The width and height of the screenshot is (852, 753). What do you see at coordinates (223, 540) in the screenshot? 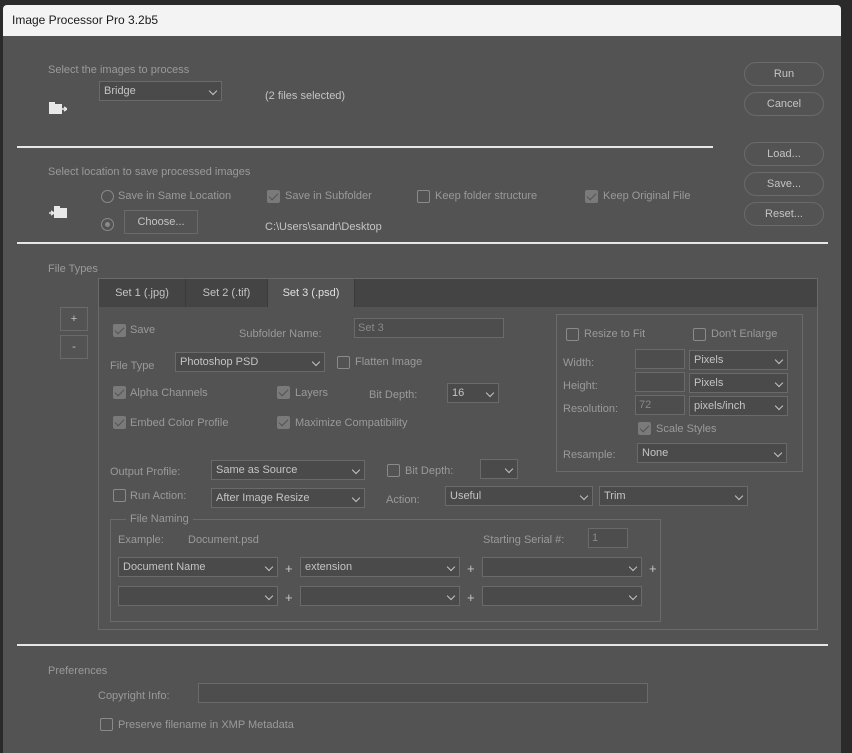
I see `example-value: Document.psd` at bounding box center [223, 540].